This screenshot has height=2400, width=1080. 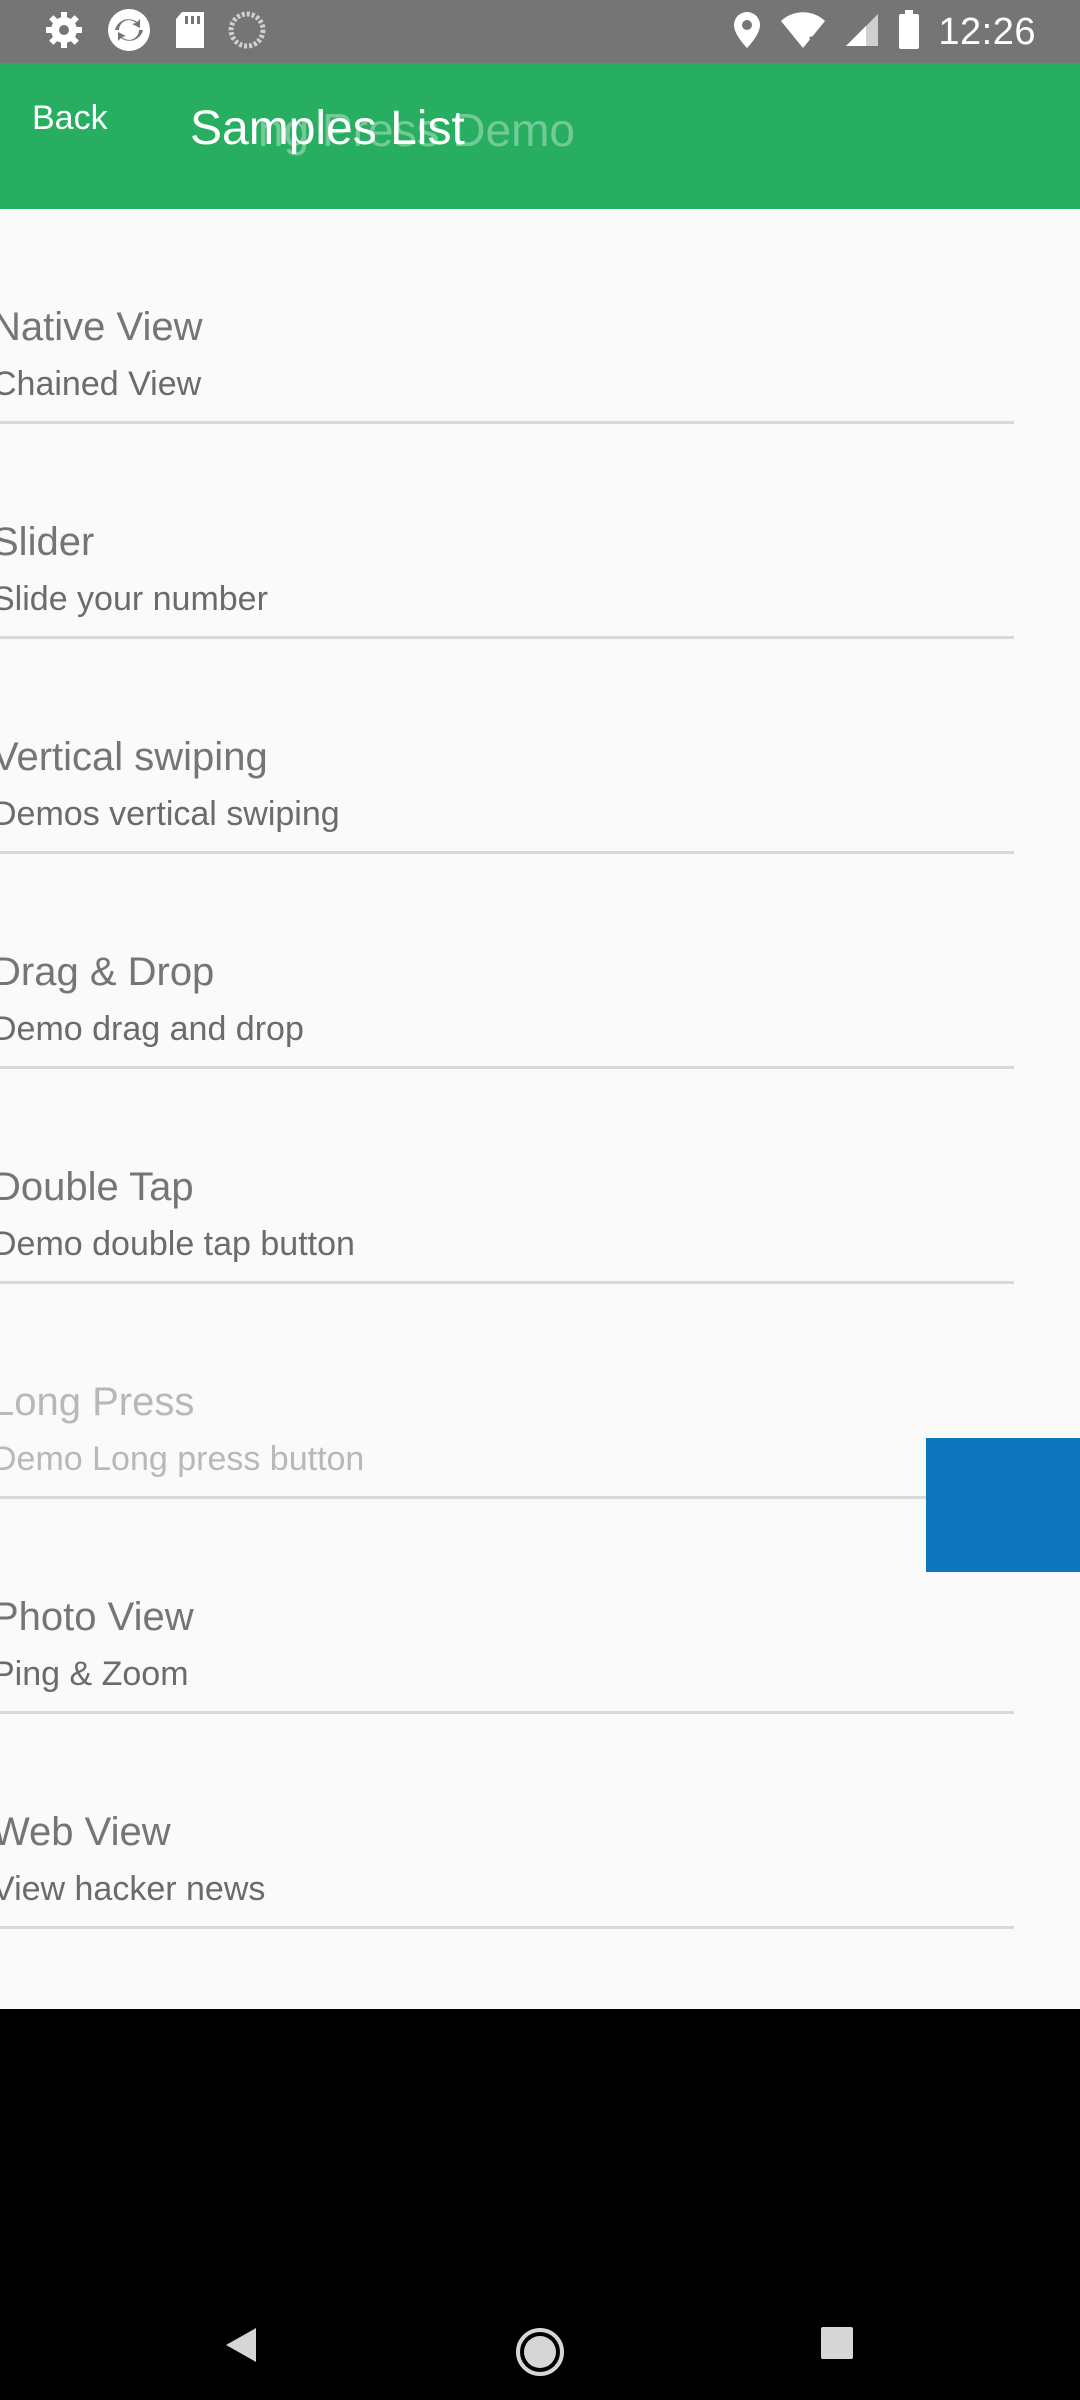 I want to click on list-item-subtitle: Ping & Zoom, so click(x=94, y=1674).